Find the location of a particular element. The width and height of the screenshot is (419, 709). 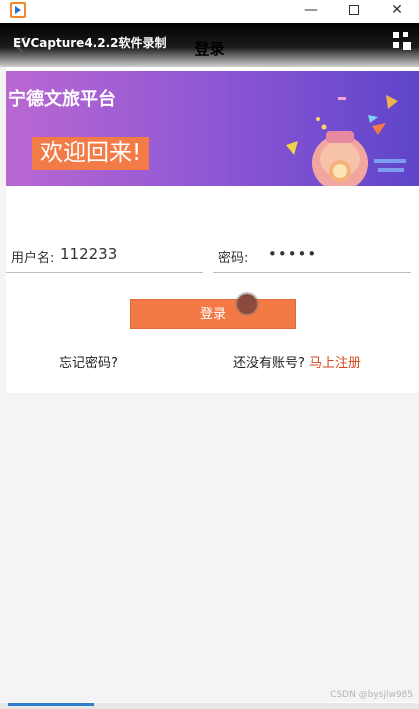

maximize-icon is located at coordinates (354, 10).